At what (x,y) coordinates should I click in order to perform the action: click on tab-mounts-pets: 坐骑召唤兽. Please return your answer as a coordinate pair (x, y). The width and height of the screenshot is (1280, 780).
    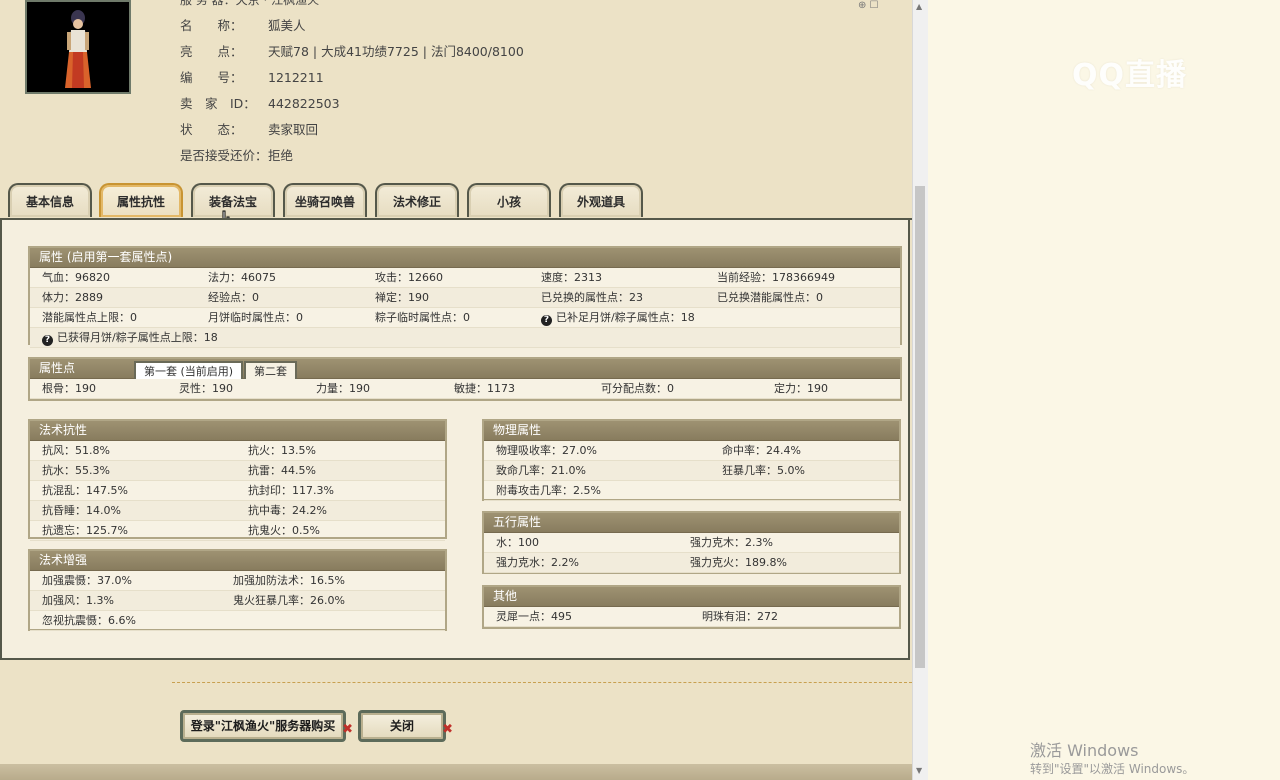
    Looking at the image, I should click on (325, 200).